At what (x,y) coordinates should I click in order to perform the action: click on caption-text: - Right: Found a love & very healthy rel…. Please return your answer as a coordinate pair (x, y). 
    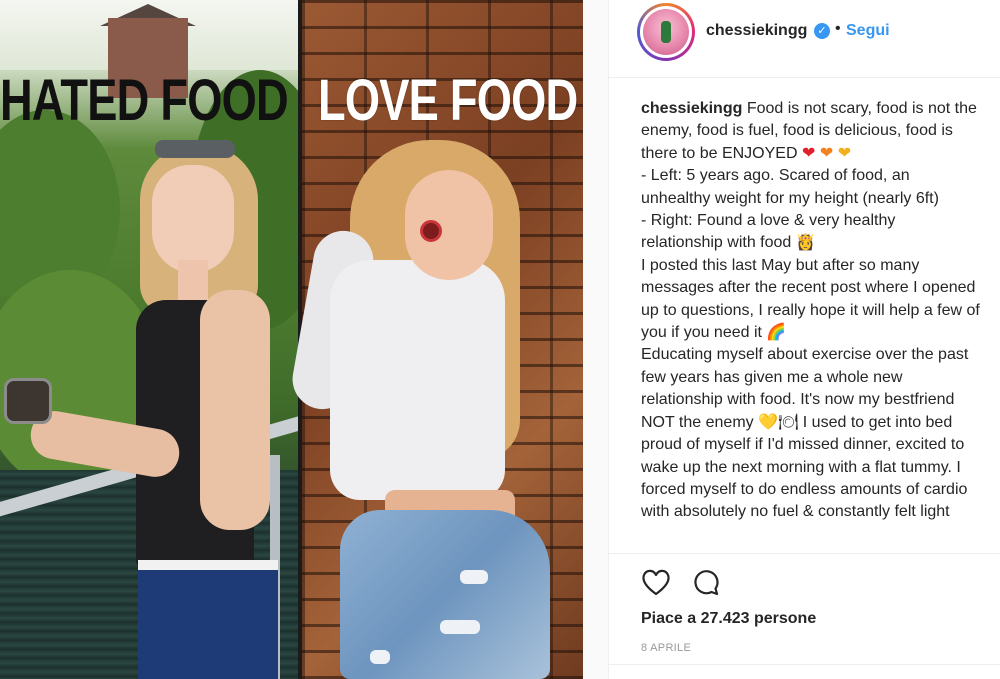
    Looking at the image, I should click on (768, 232).